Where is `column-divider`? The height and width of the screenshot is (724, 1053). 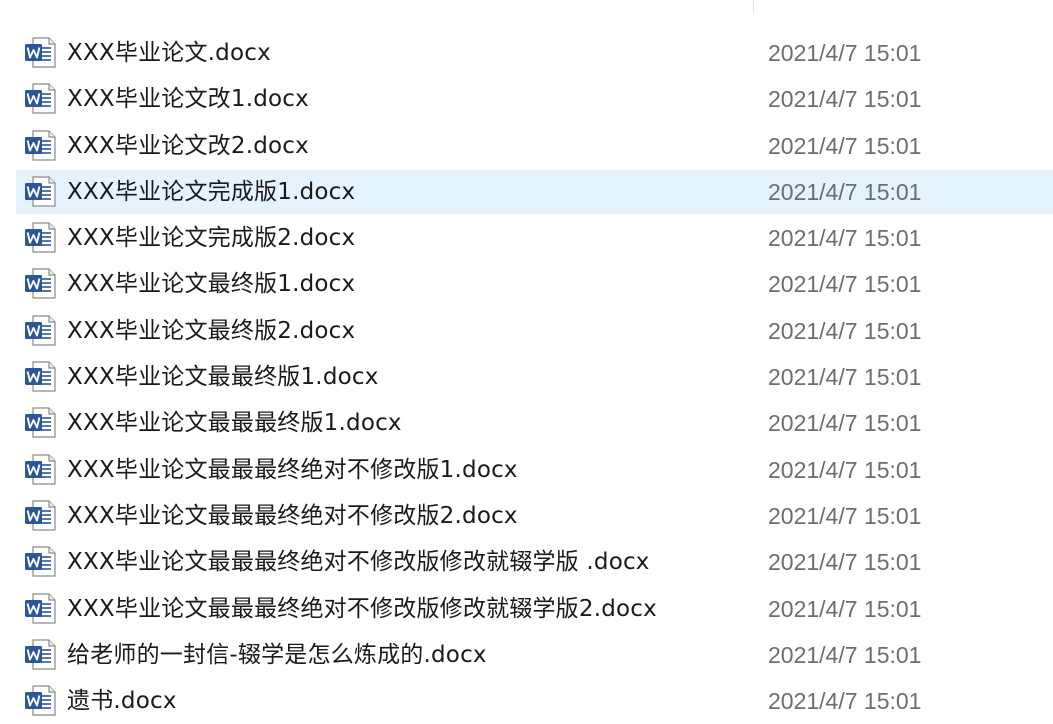
column-divider is located at coordinates (753, 7).